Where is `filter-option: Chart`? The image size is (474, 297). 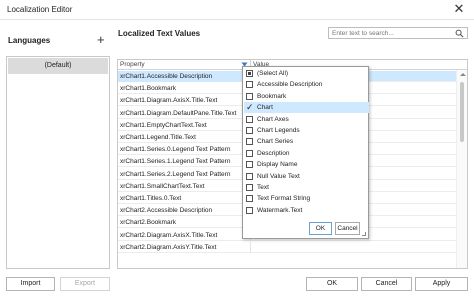 filter-option: Chart is located at coordinates (306, 108).